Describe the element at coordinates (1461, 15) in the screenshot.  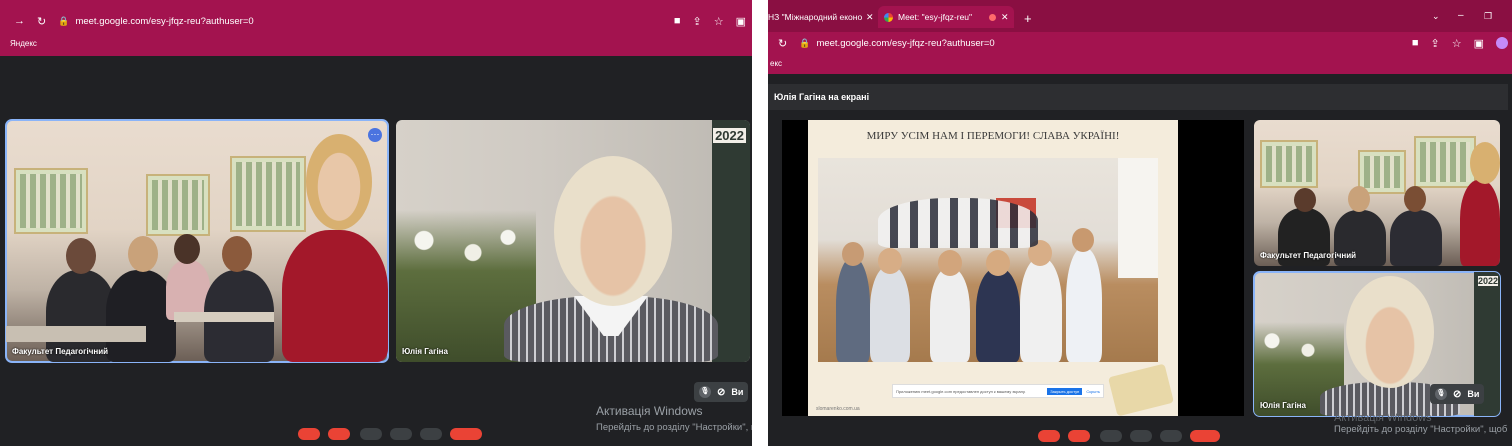
I see `minimize-icon: –` at that location.